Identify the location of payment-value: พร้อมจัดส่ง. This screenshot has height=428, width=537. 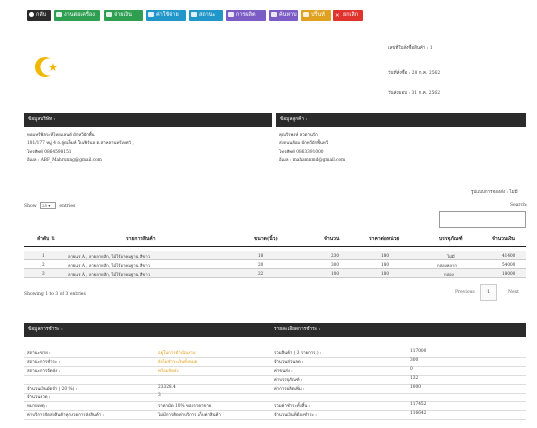
(168, 370).